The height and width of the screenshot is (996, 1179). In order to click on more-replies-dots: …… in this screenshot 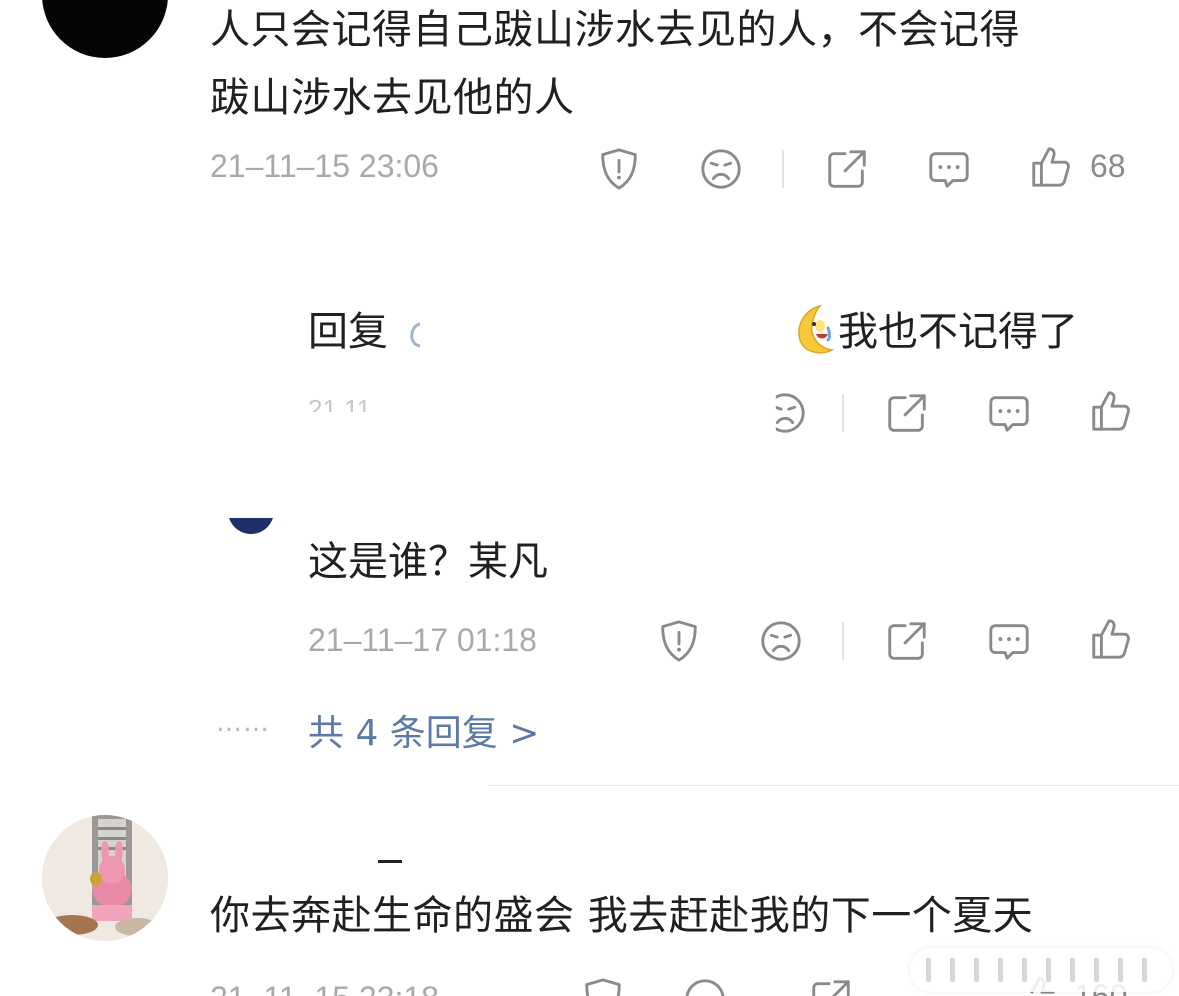, I will do `click(243, 723)`.